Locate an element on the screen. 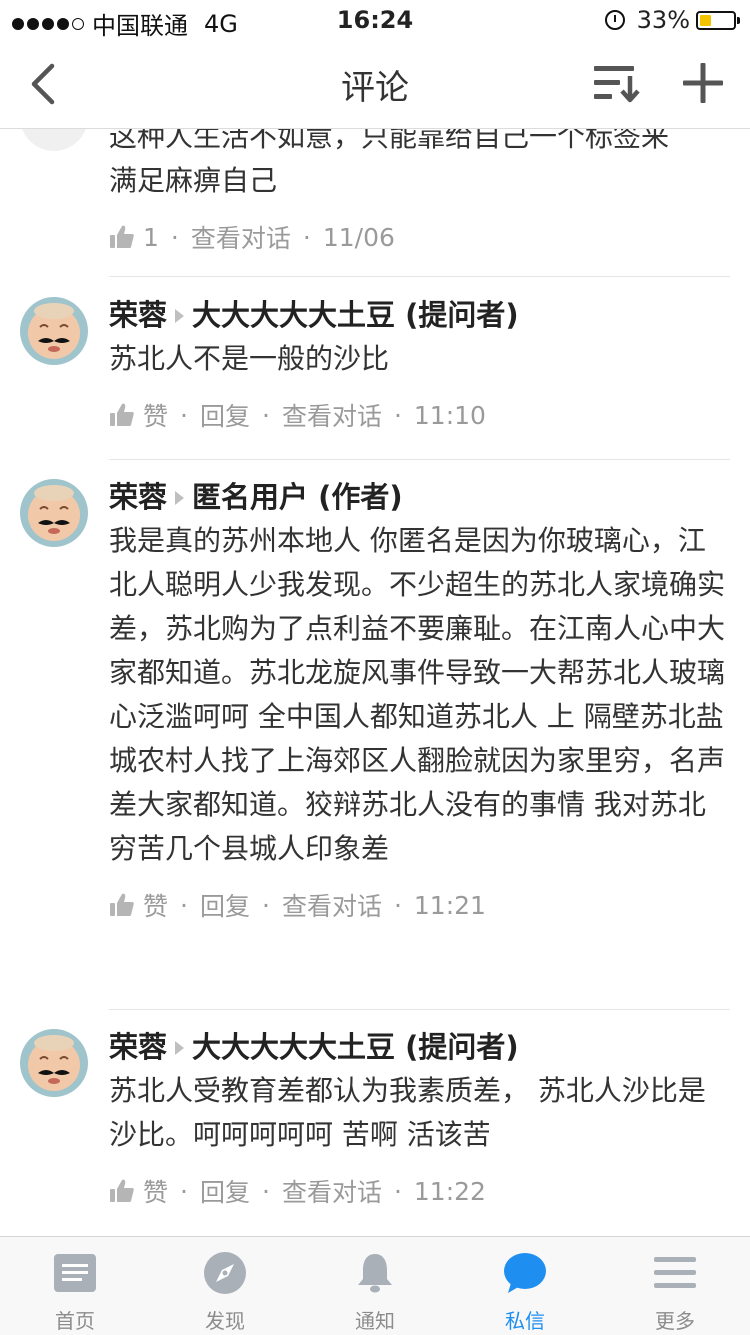  comment-text: 苏北人受教育差都认为我素质差， 苏北人沙比是沙比。呵呵呵呵呵 苦啊 活该苦 is located at coordinates (407, 1112).